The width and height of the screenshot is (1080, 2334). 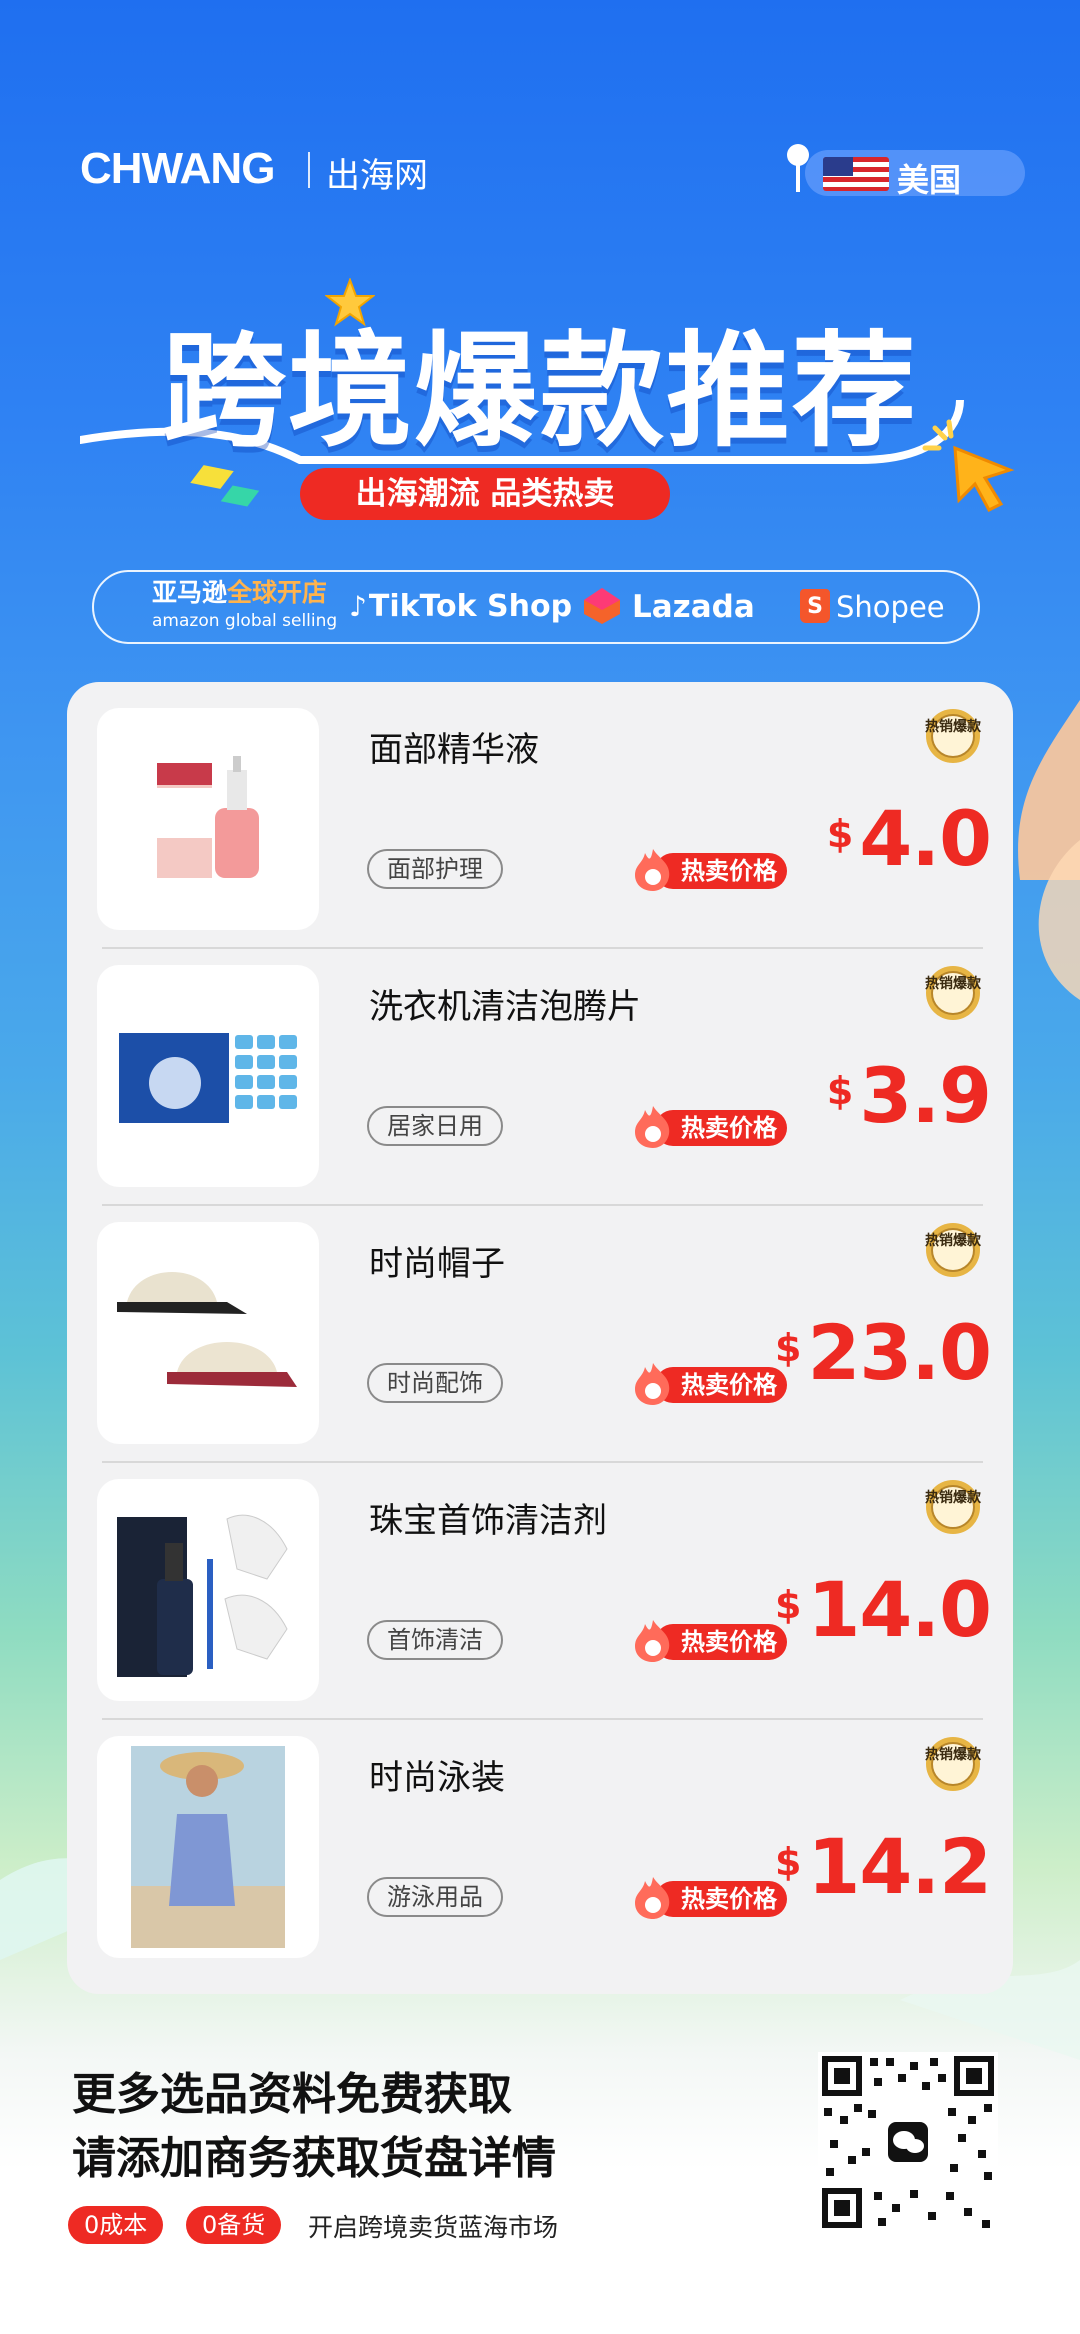 What do you see at coordinates (234, 2225) in the screenshot?
I see `zero-stock-chip: 0备货` at bounding box center [234, 2225].